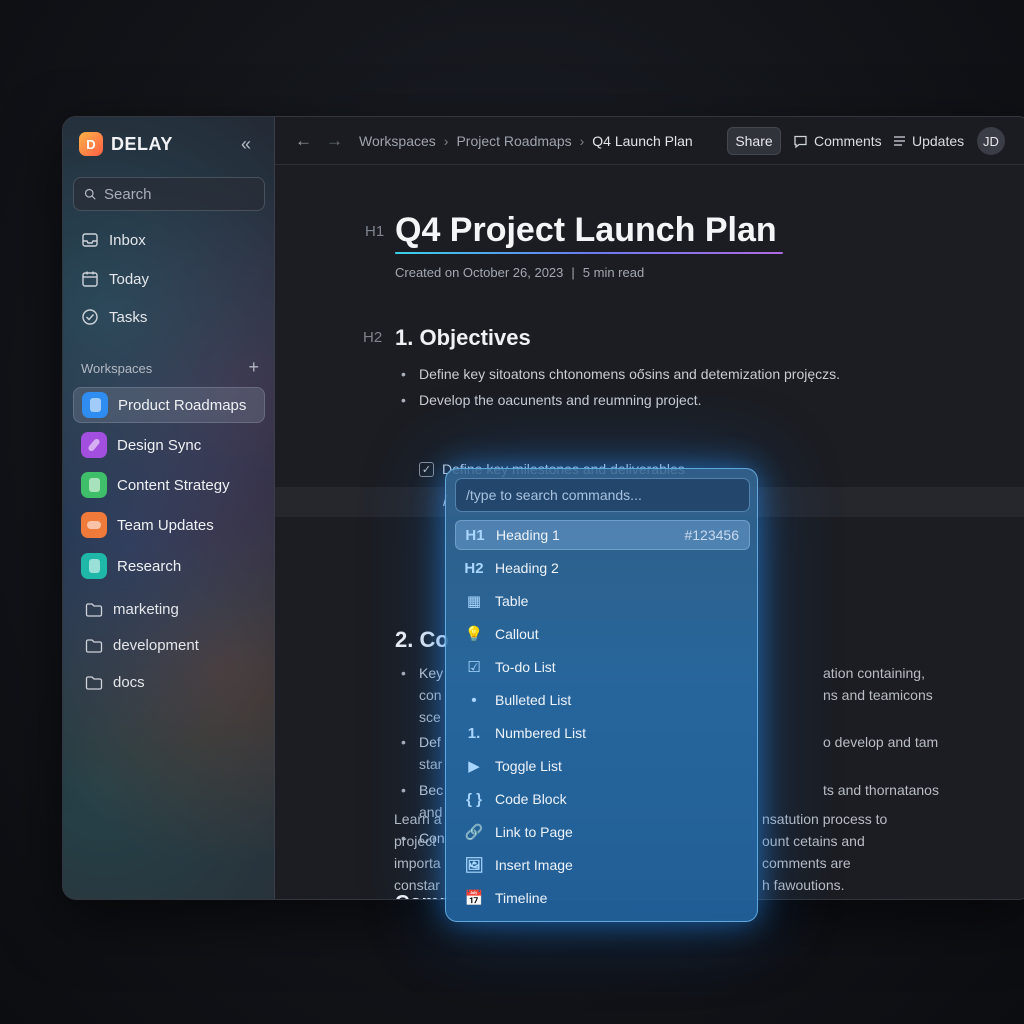  What do you see at coordinates (602, 700) in the screenshot?
I see `command-bulleted-list: • Bulleted List` at bounding box center [602, 700].